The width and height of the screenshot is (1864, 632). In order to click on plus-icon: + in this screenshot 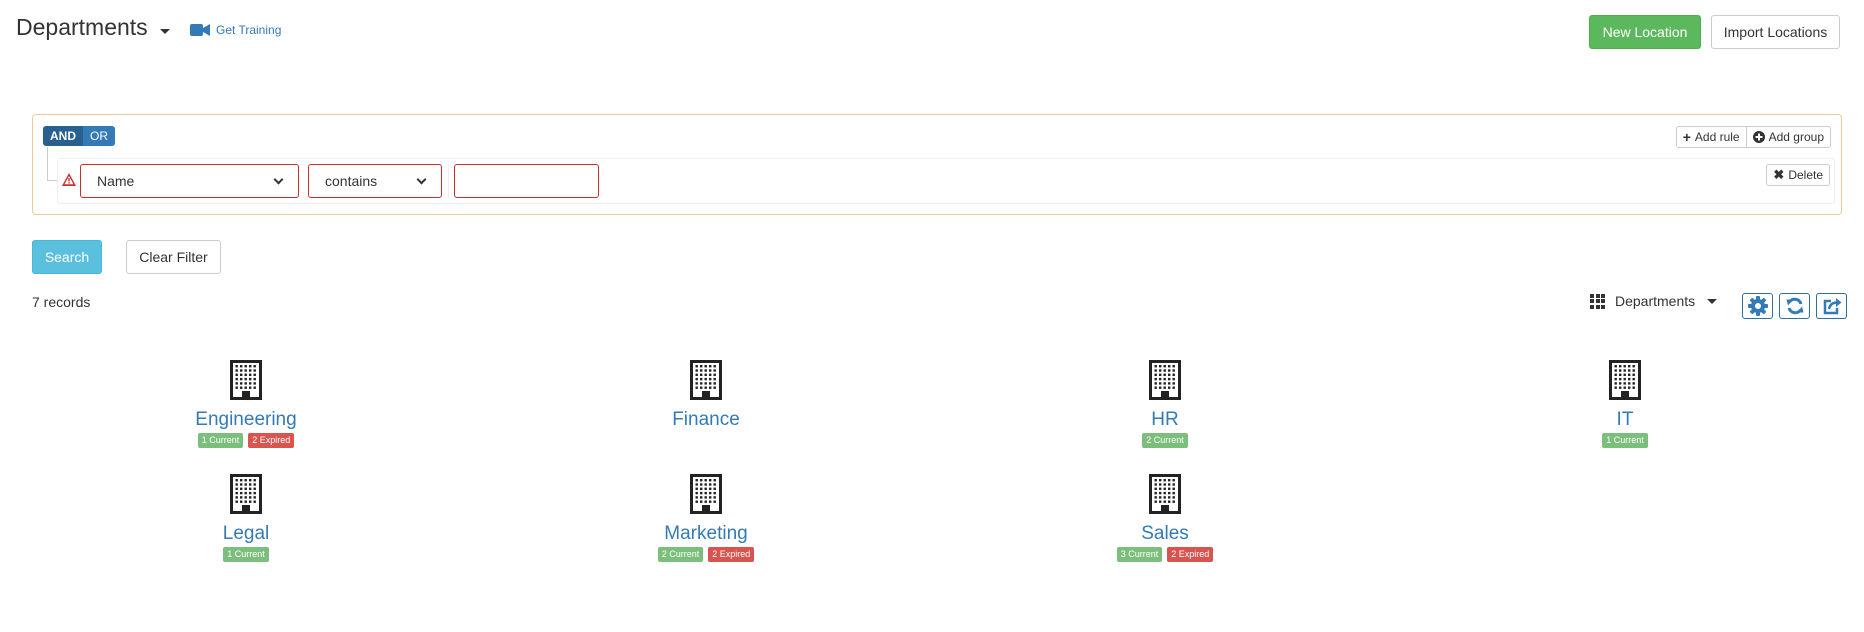, I will do `click(1686, 137)`.